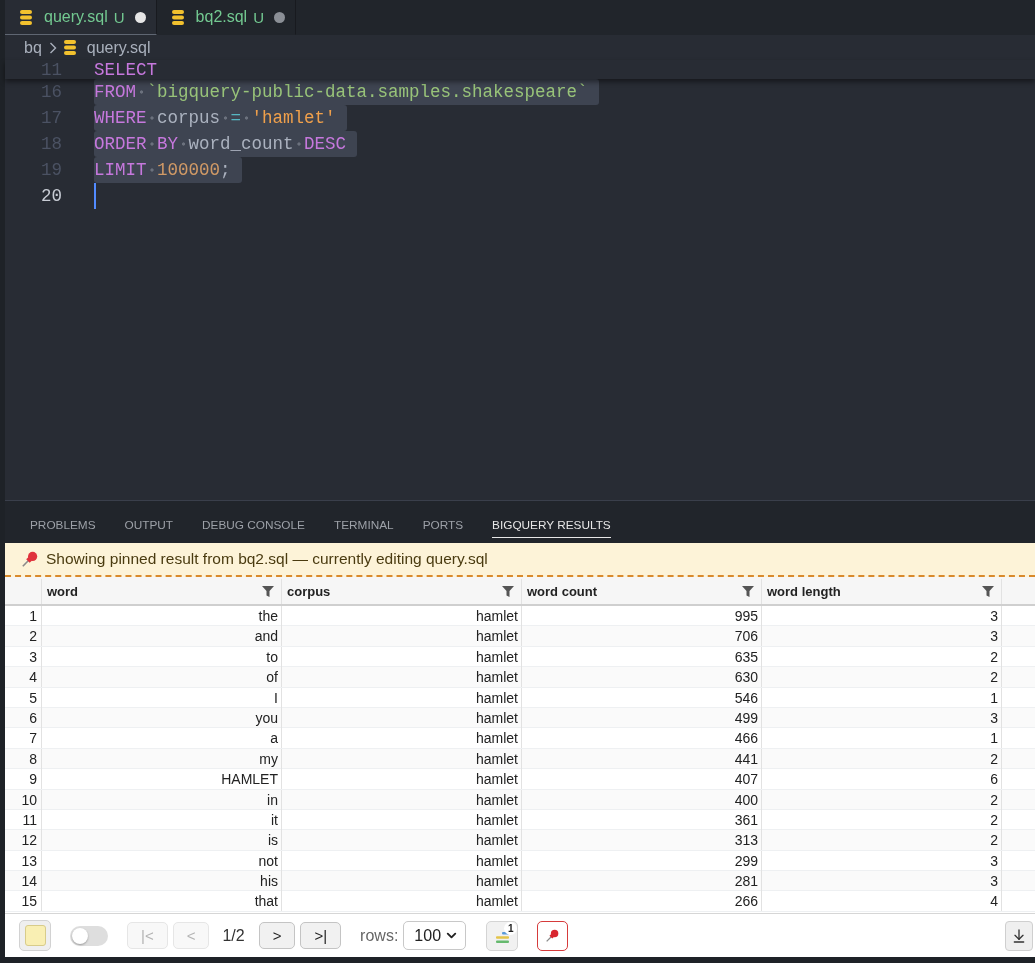  I want to click on table-cell: 4, so click(882, 901).